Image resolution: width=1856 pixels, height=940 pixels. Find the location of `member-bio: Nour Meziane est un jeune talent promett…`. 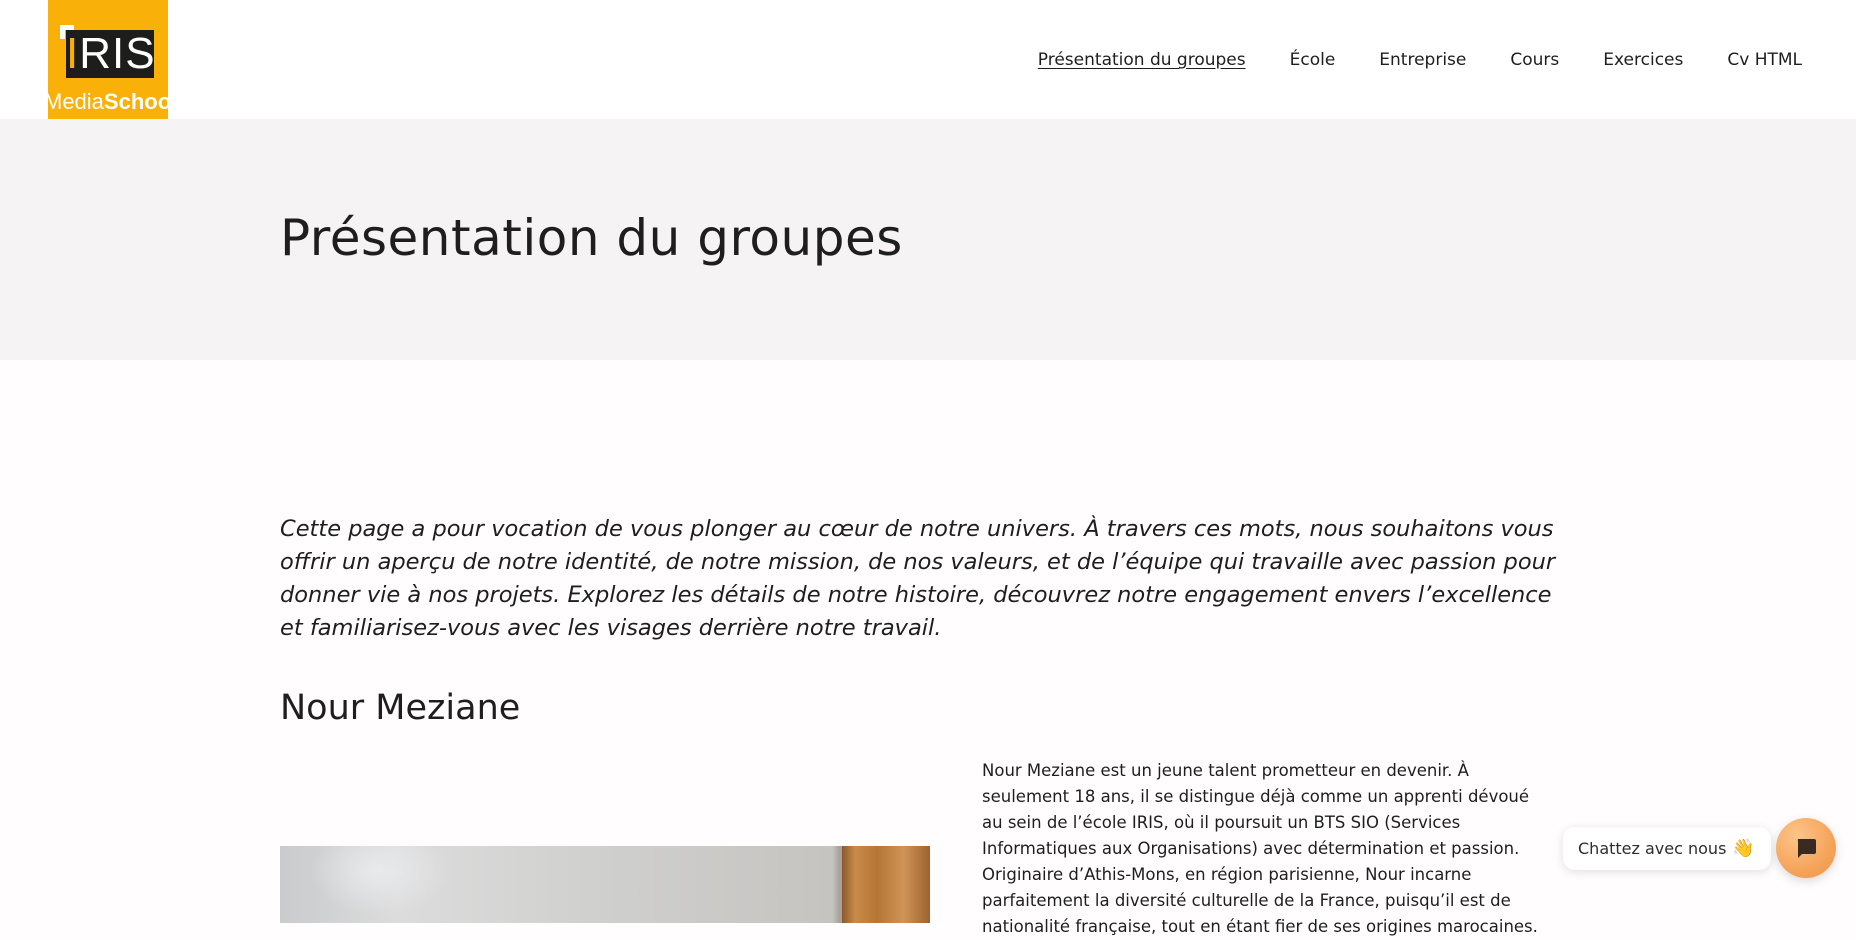

member-bio: Nour Meziane est un jeune talent promett… is located at coordinates (1260, 848).